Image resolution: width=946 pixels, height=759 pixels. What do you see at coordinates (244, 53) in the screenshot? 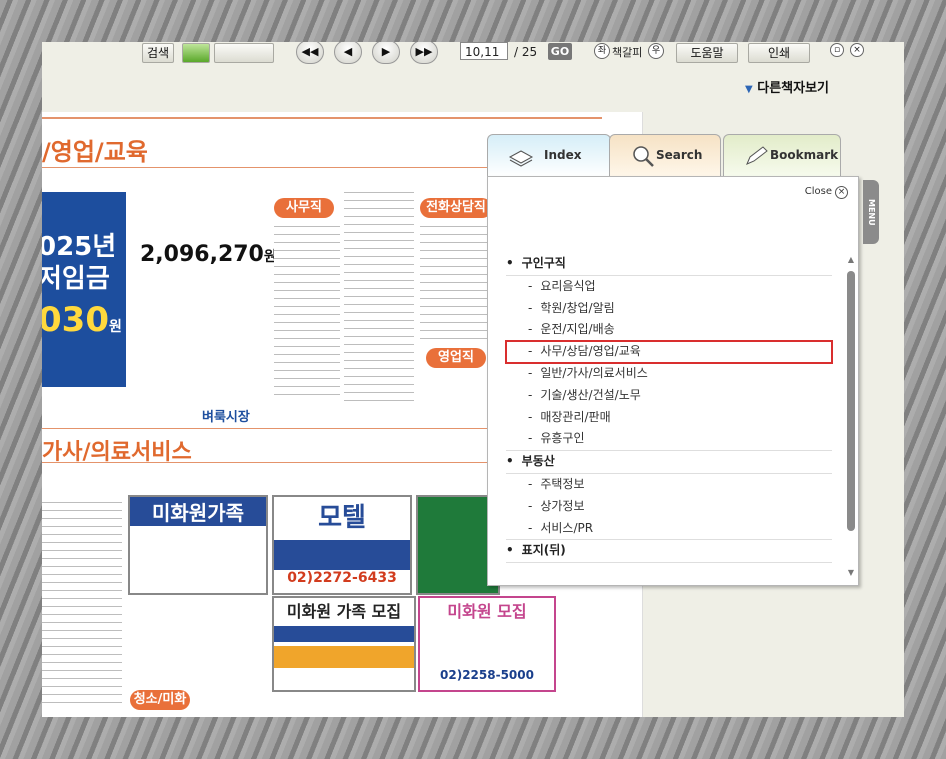
I see `print-preview-icon` at bounding box center [244, 53].